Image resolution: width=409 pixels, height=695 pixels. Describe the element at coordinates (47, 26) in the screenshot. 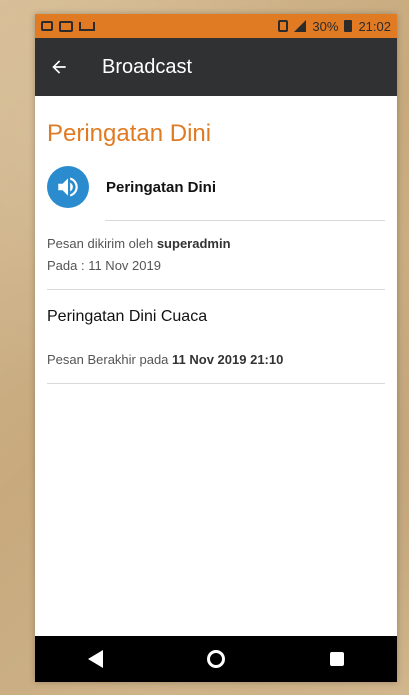

I see `notification-icon` at that location.